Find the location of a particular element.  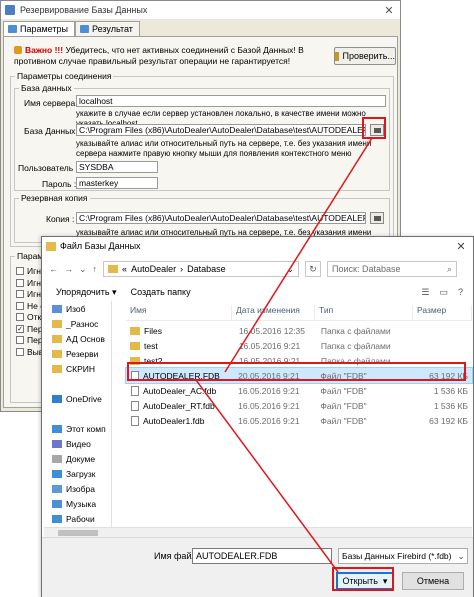

scrollbar-thumb is located at coordinates (78, 533).